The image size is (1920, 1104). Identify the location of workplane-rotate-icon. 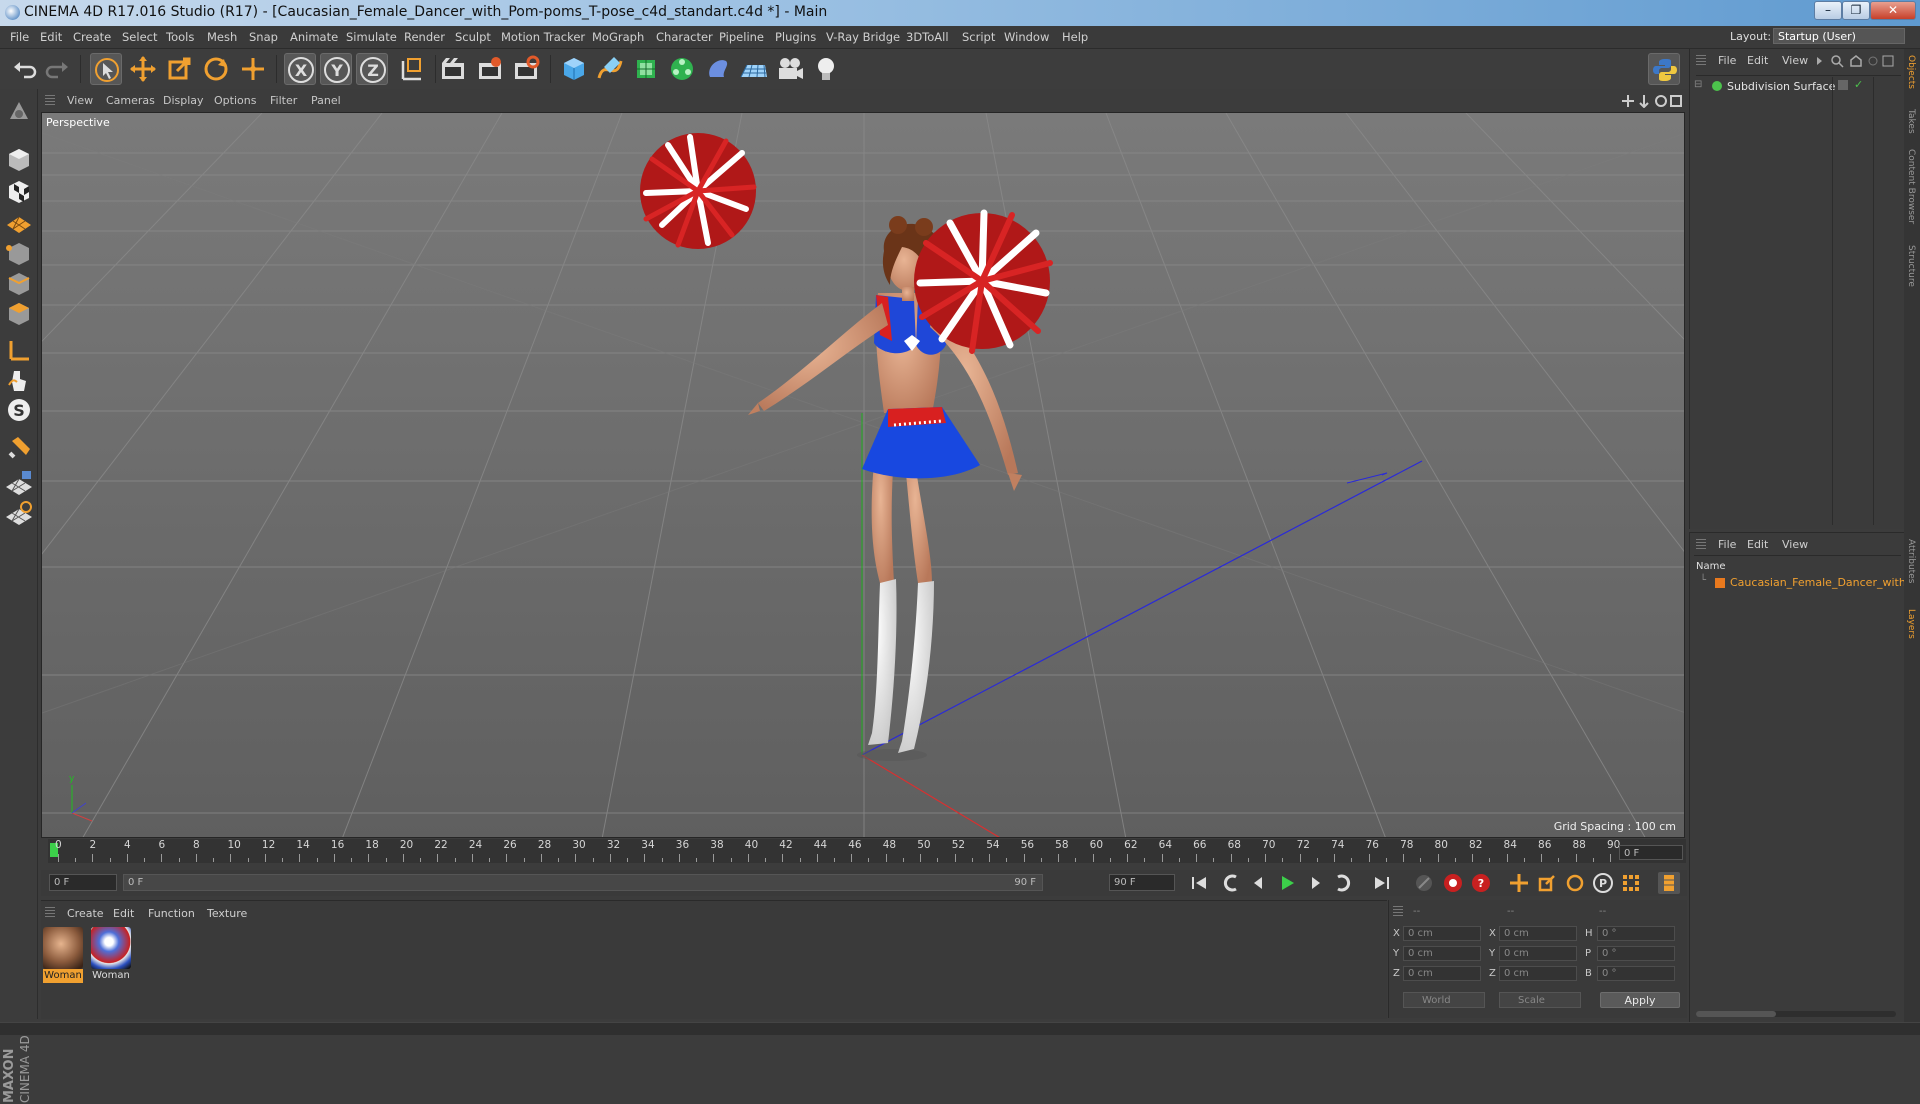
(19, 514).